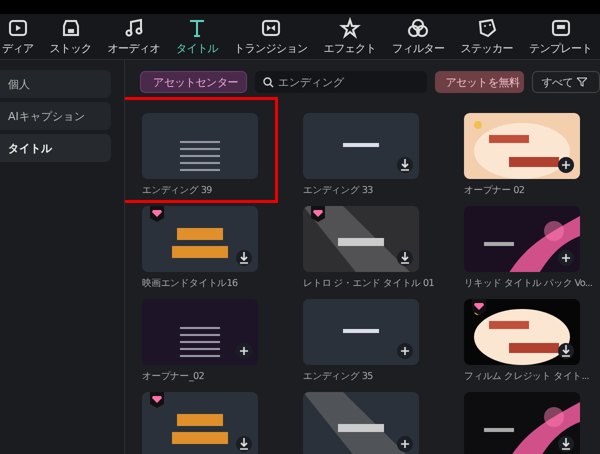  Describe the element at coordinates (349, 28) in the screenshot. I see `star-icon` at that location.